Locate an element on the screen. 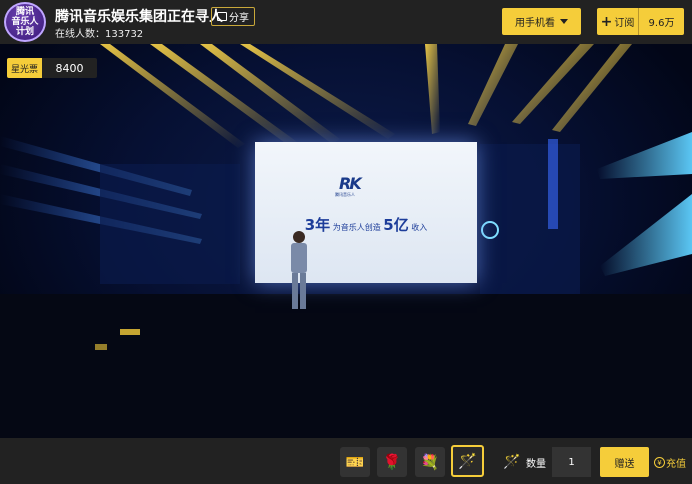 Image resolution: width=692 pixels, height=484 pixels. subscribe-label: 订阅 is located at coordinates (624, 23).